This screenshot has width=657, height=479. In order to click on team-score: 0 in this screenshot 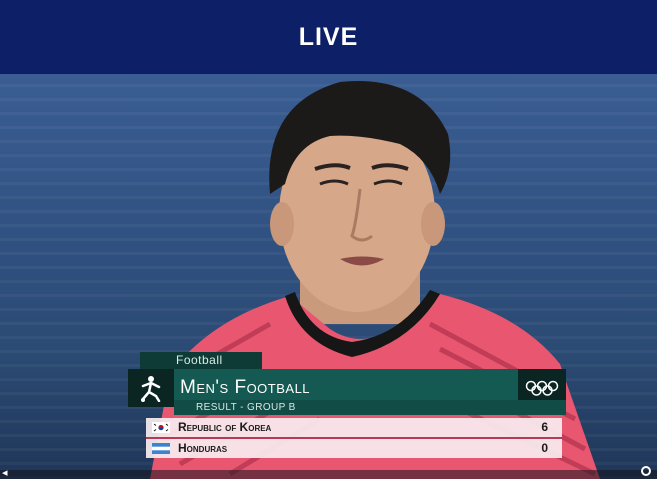, I will do `click(544, 448)`.